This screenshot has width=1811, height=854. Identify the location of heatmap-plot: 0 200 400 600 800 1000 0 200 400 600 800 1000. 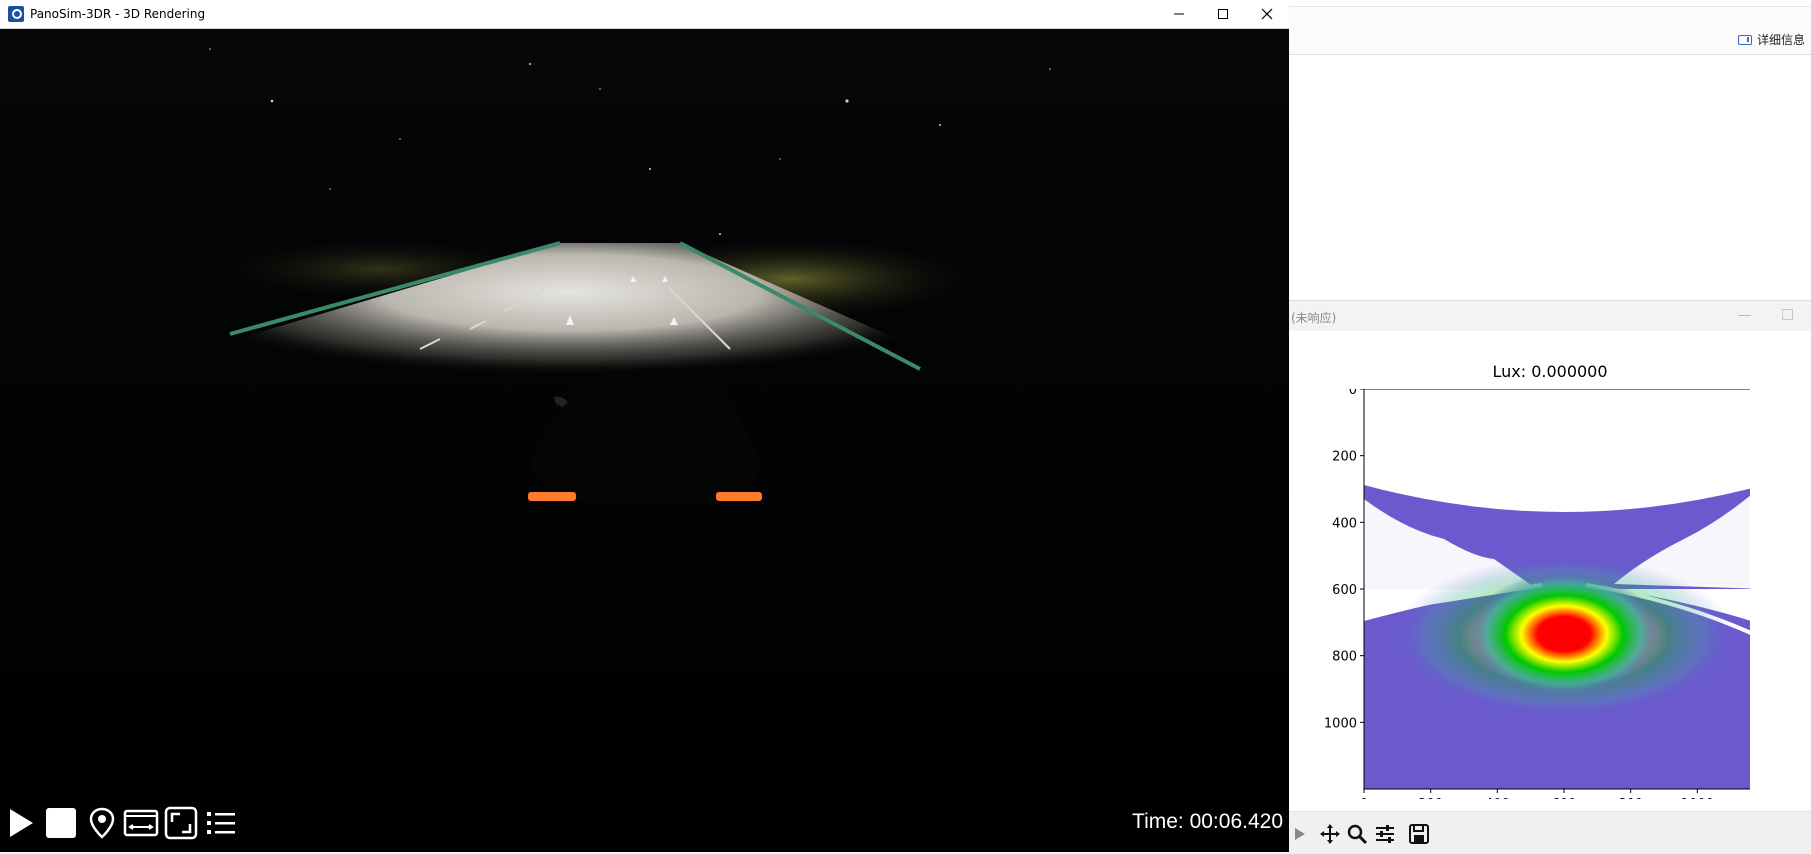
(1537, 594).